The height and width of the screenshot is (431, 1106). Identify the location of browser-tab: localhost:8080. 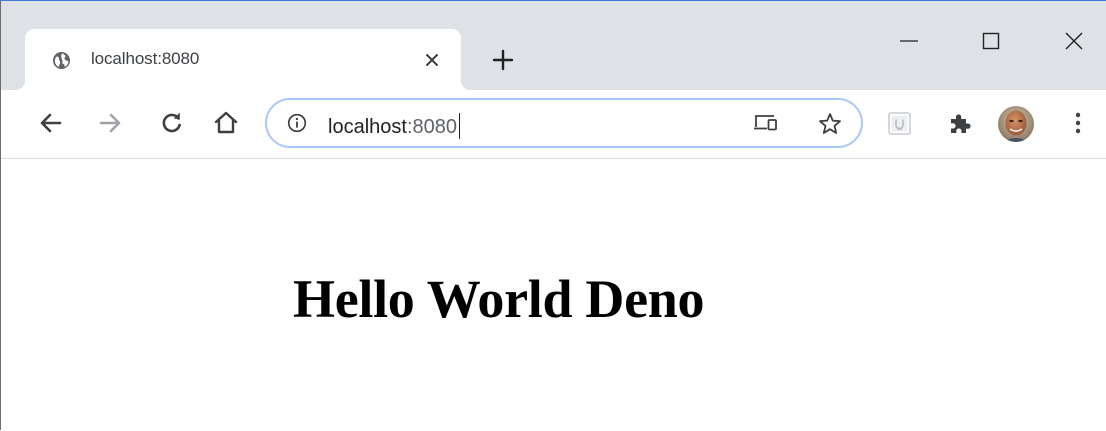
(243, 59).